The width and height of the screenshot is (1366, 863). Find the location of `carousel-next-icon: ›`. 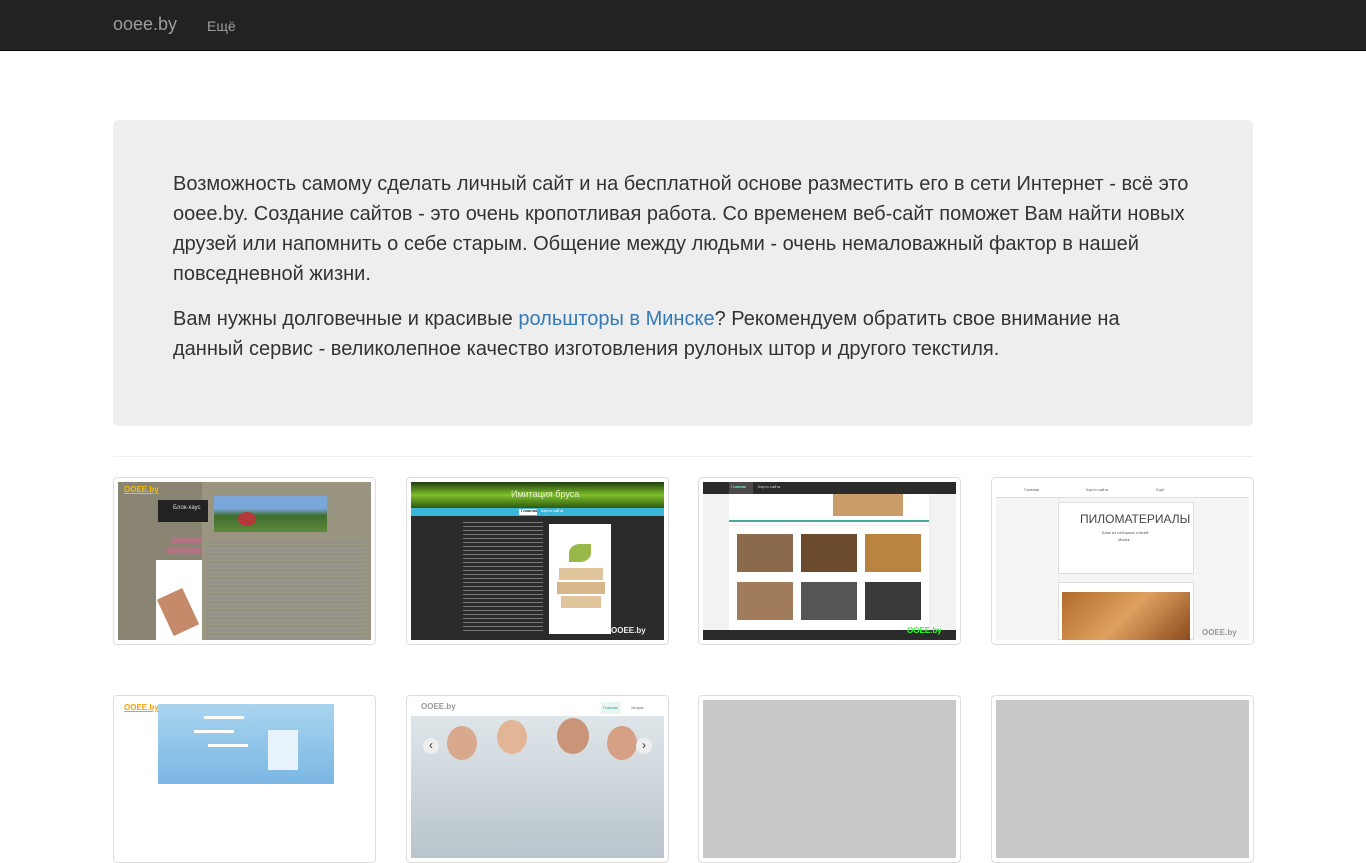

carousel-next-icon: › is located at coordinates (644, 746).